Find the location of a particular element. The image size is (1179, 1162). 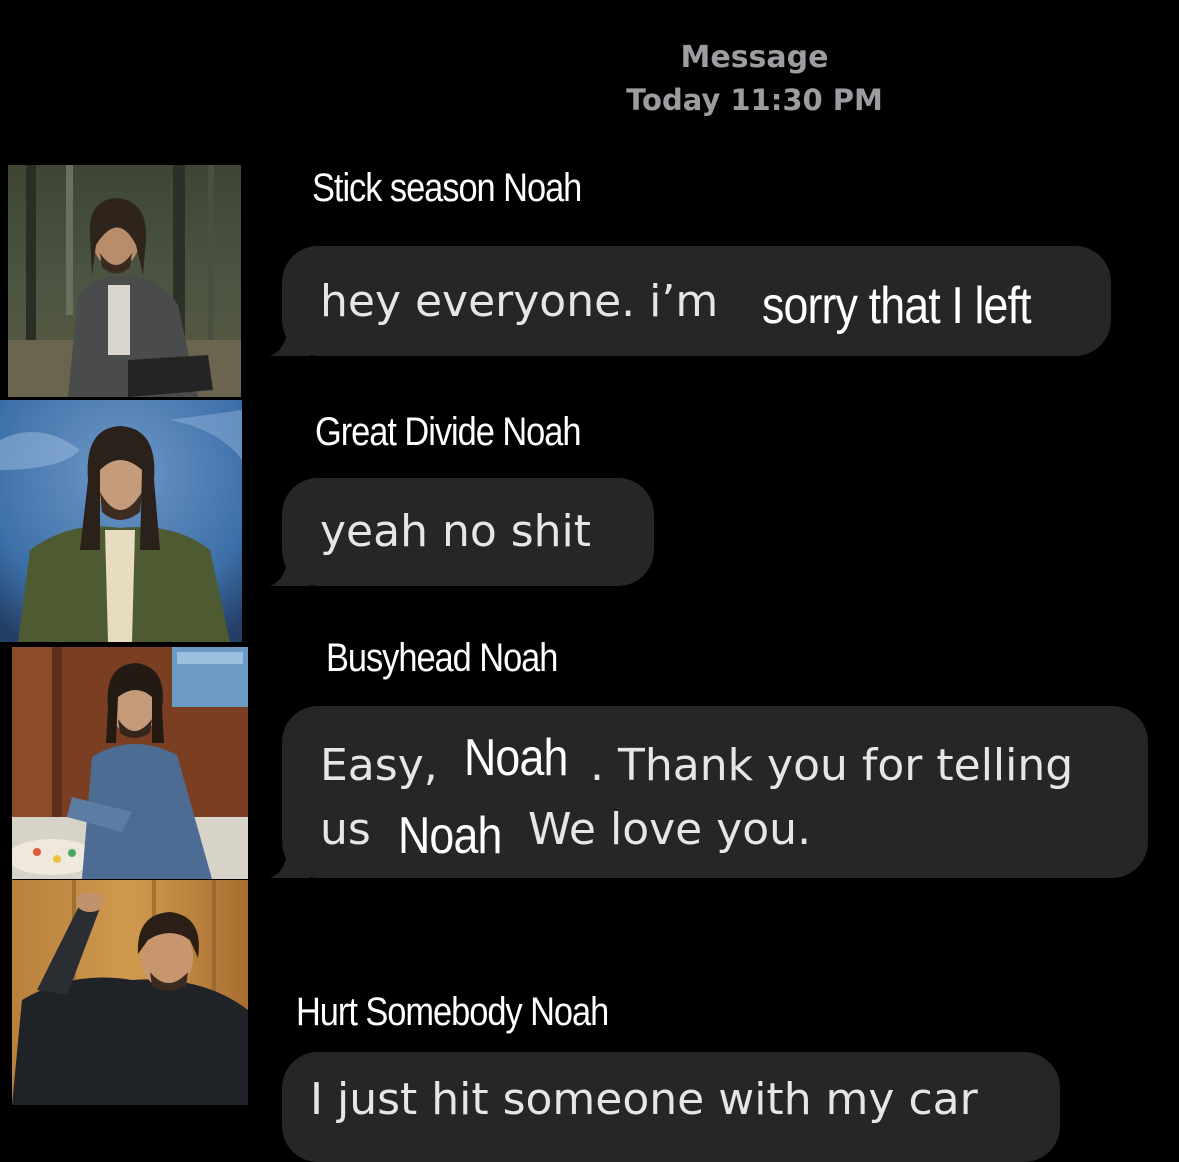

avatar-stick-season is located at coordinates (124, 281).